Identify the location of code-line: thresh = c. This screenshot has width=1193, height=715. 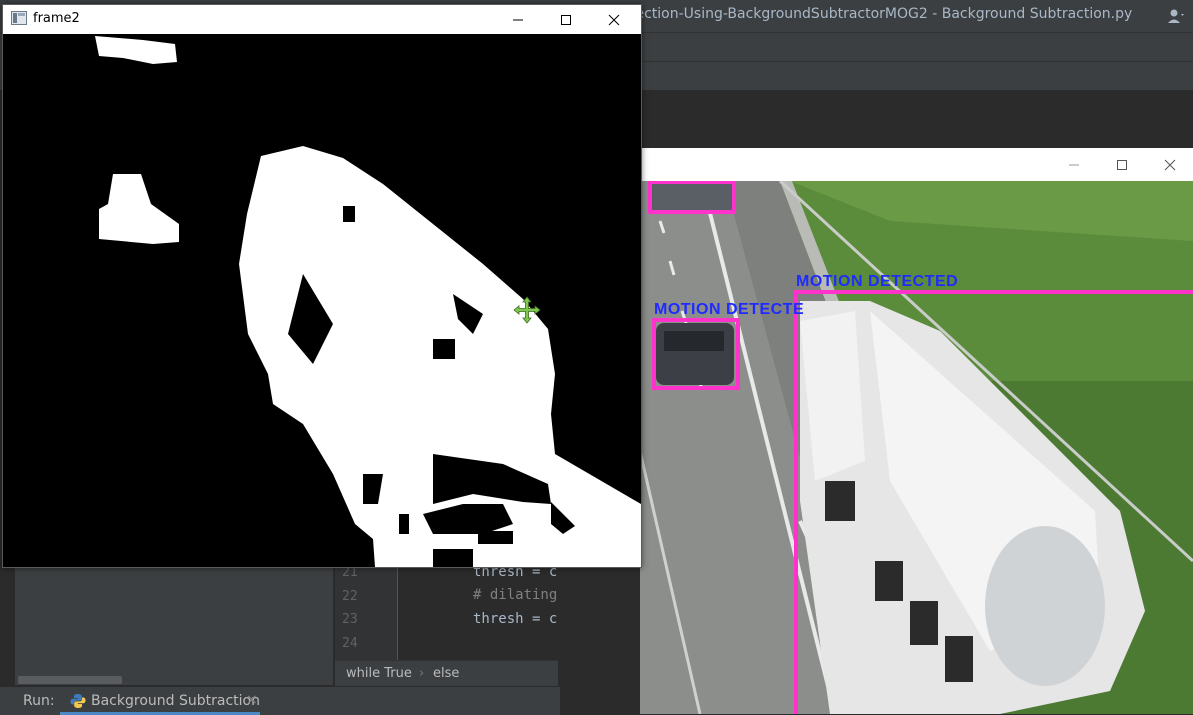
(515, 619).